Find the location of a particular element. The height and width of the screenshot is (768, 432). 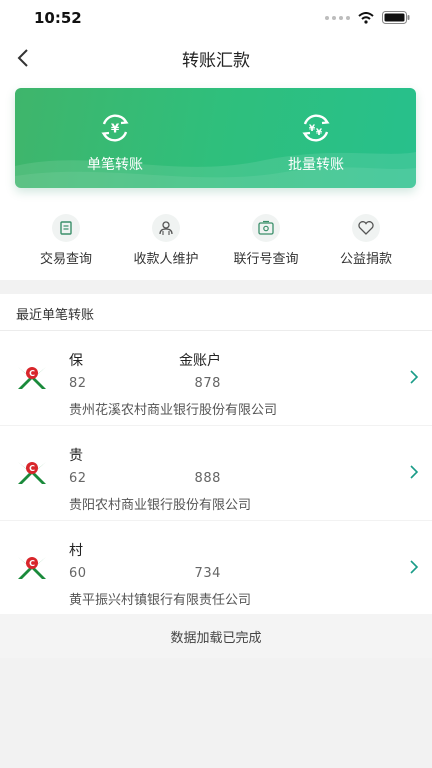

status-time: 10:52 is located at coordinates (58, 18).